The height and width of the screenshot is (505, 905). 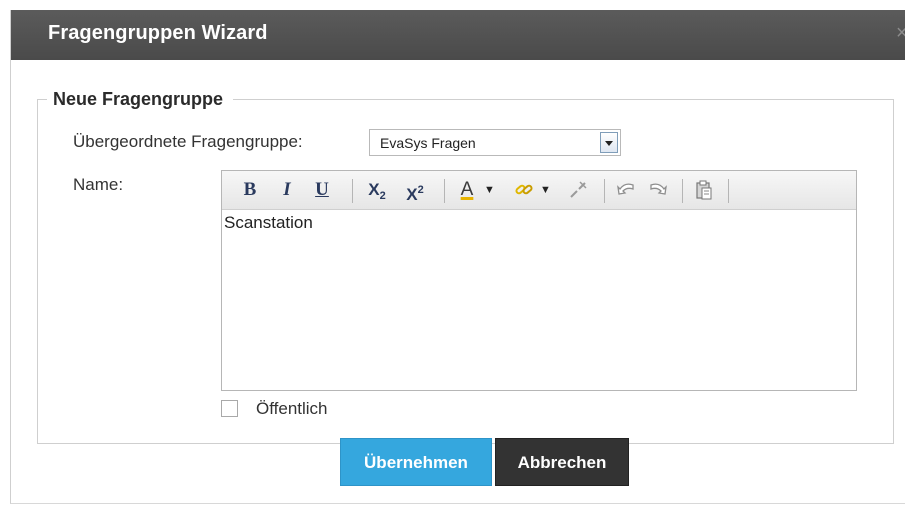 What do you see at coordinates (545, 190) in the screenshot?
I see `link-dropdown-icon: ▼` at bounding box center [545, 190].